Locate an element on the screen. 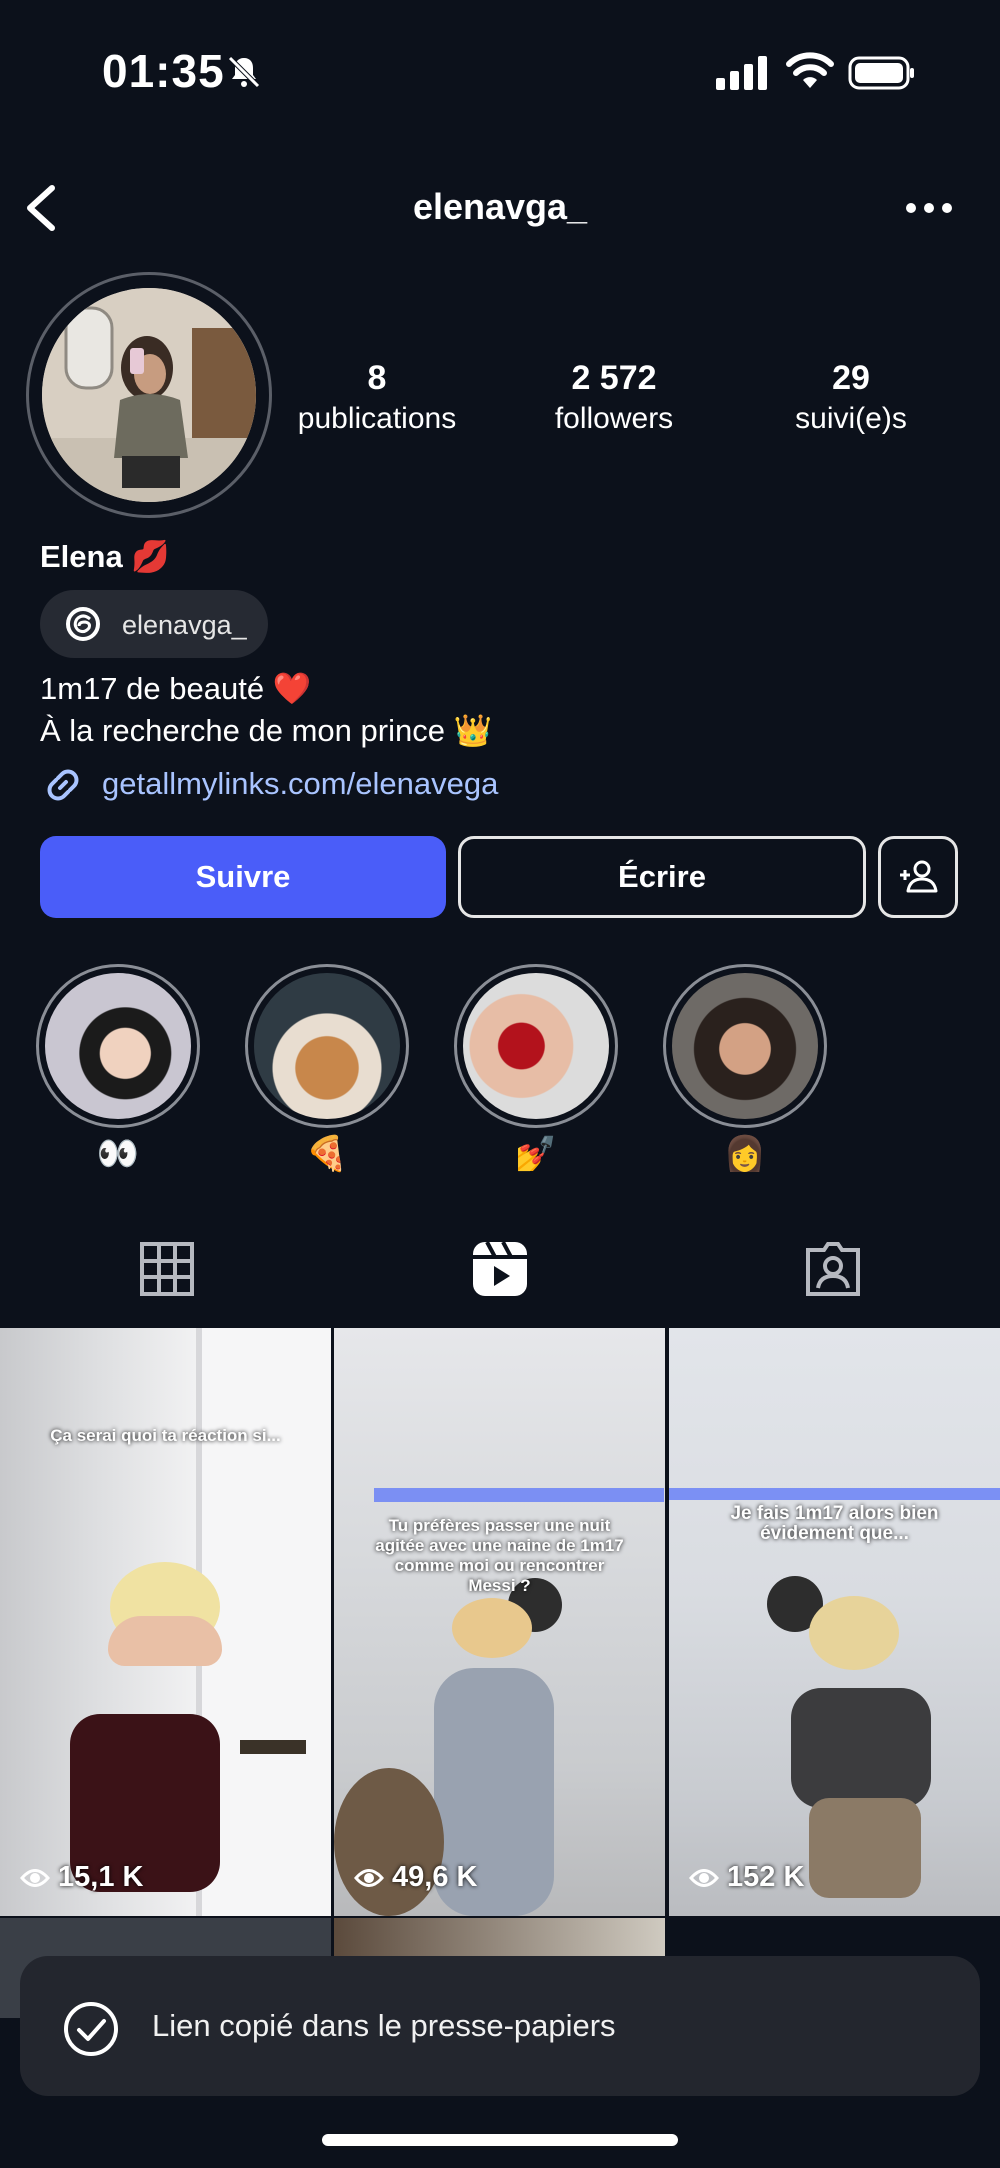 Image resolution: width=1000 pixels, height=2168 pixels. stat-value: 8 is located at coordinates (377, 378).